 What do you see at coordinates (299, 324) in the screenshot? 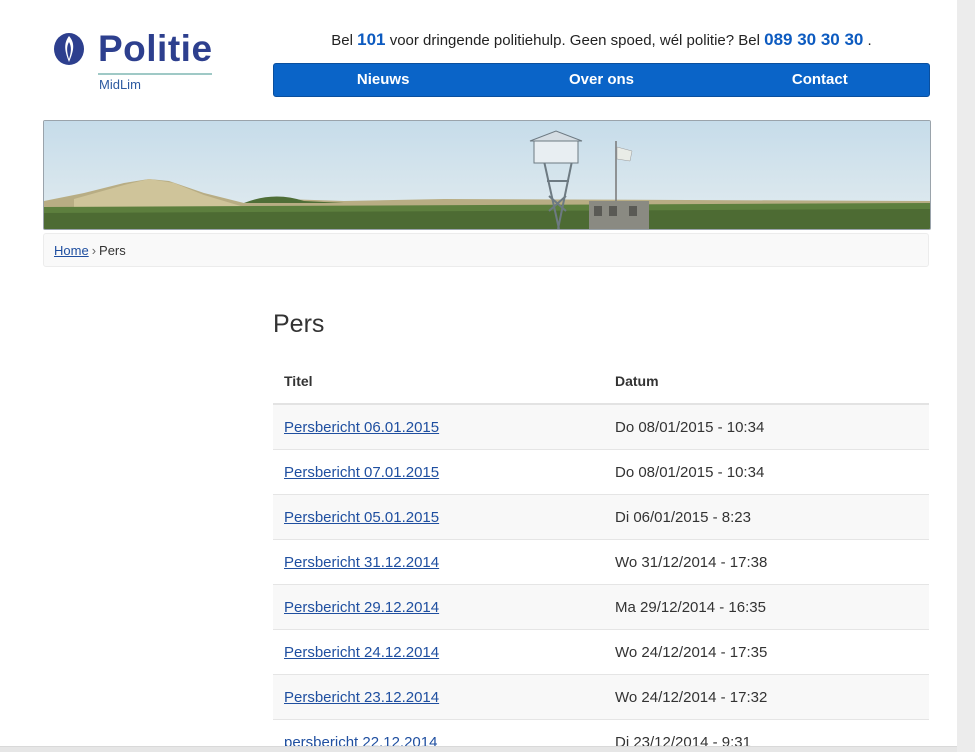
I see `page-title: Pers` at bounding box center [299, 324].